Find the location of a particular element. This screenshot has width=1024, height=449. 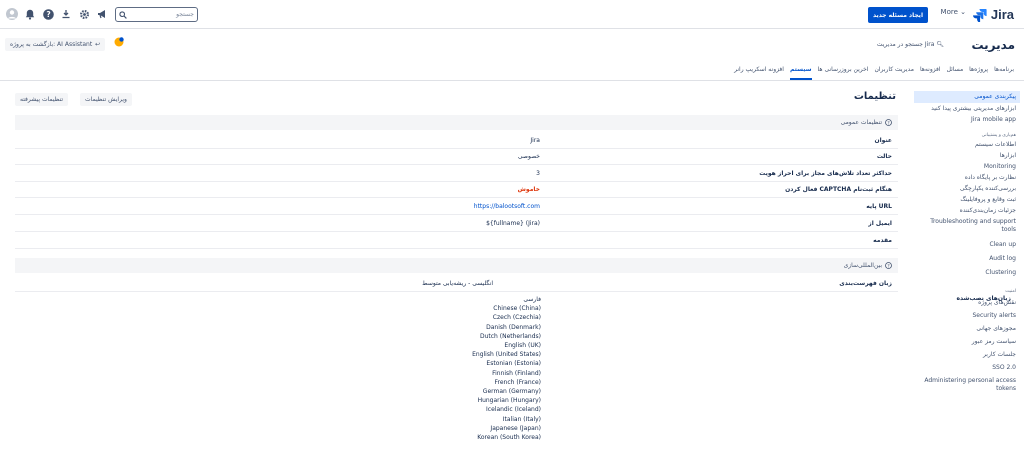

brand-name: Jira is located at coordinates (1002, 14).